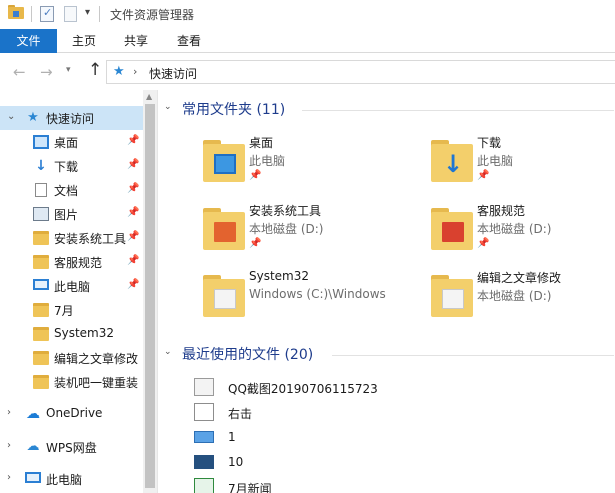 The width and height of the screenshot is (615, 493). Describe the element at coordinates (33, 446) in the screenshot. I see `wps-cloud-icon: ☁` at that location.